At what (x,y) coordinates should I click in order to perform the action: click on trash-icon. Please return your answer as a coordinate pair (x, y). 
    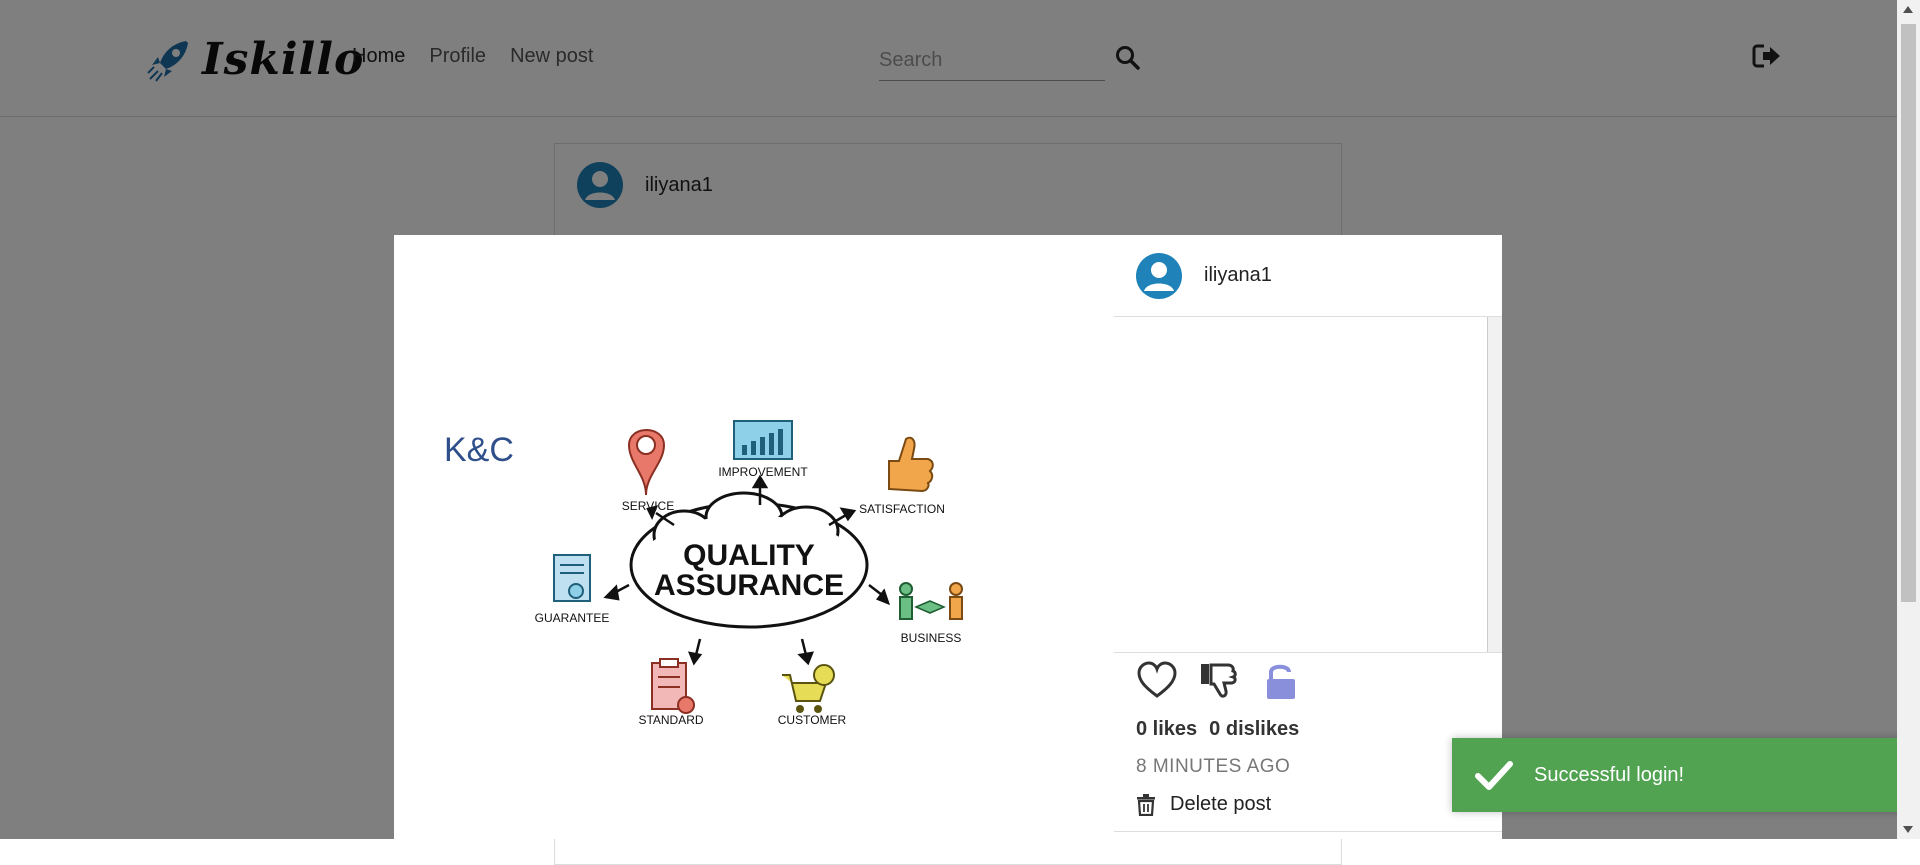
    Looking at the image, I should click on (1146, 804).